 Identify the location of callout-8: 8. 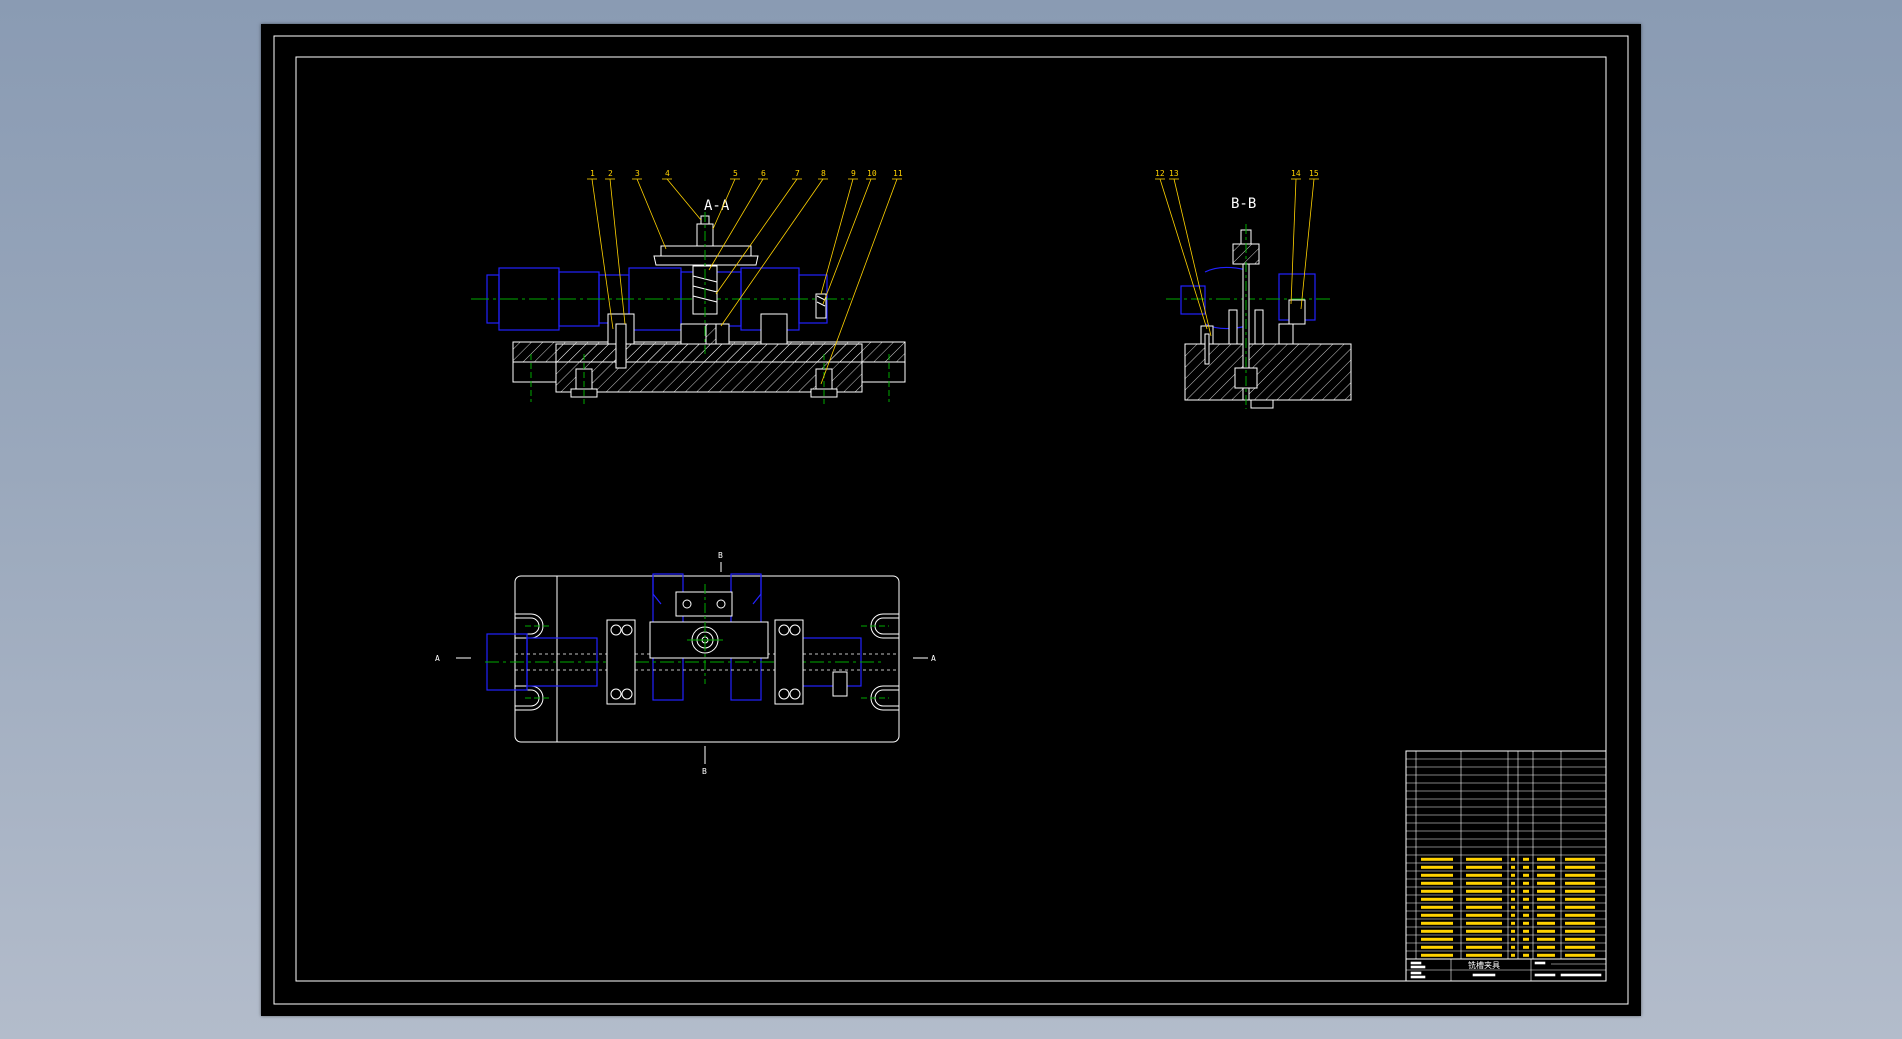
(823, 173).